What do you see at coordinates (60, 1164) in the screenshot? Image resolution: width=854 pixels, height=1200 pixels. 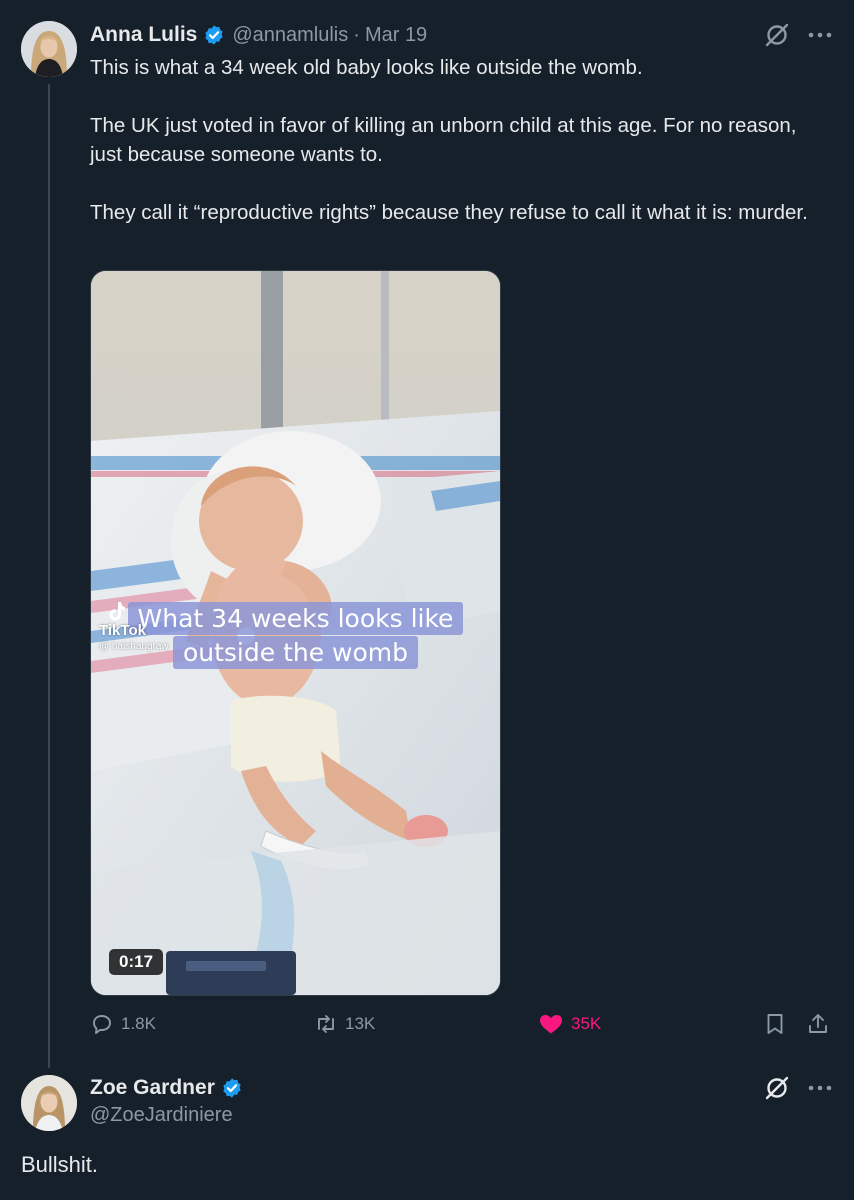 I see `reply-body: Bullshit.` at bounding box center [60, 1164].